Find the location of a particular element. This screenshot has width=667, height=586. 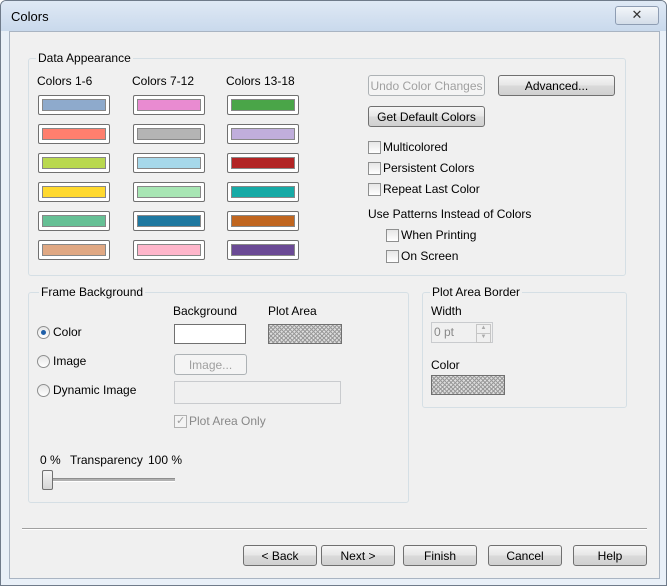

on-screen-checkbox is located at coordinates (392, 256).